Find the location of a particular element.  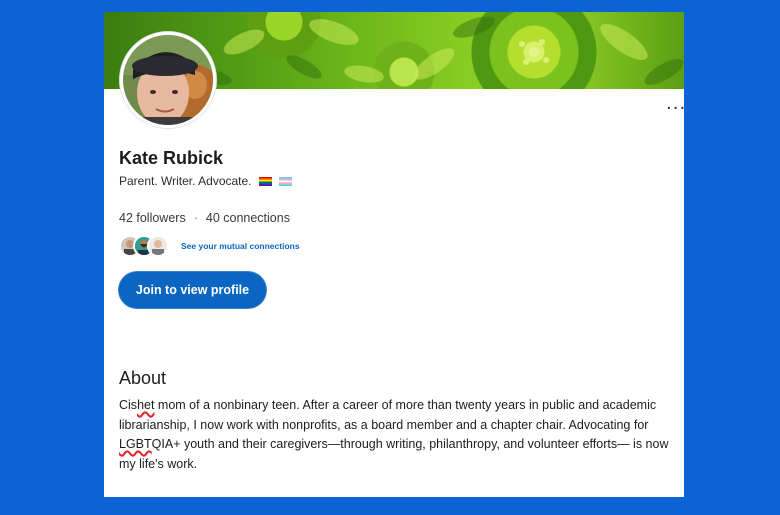

profile-photo-image is located at coordinates (168, 80).